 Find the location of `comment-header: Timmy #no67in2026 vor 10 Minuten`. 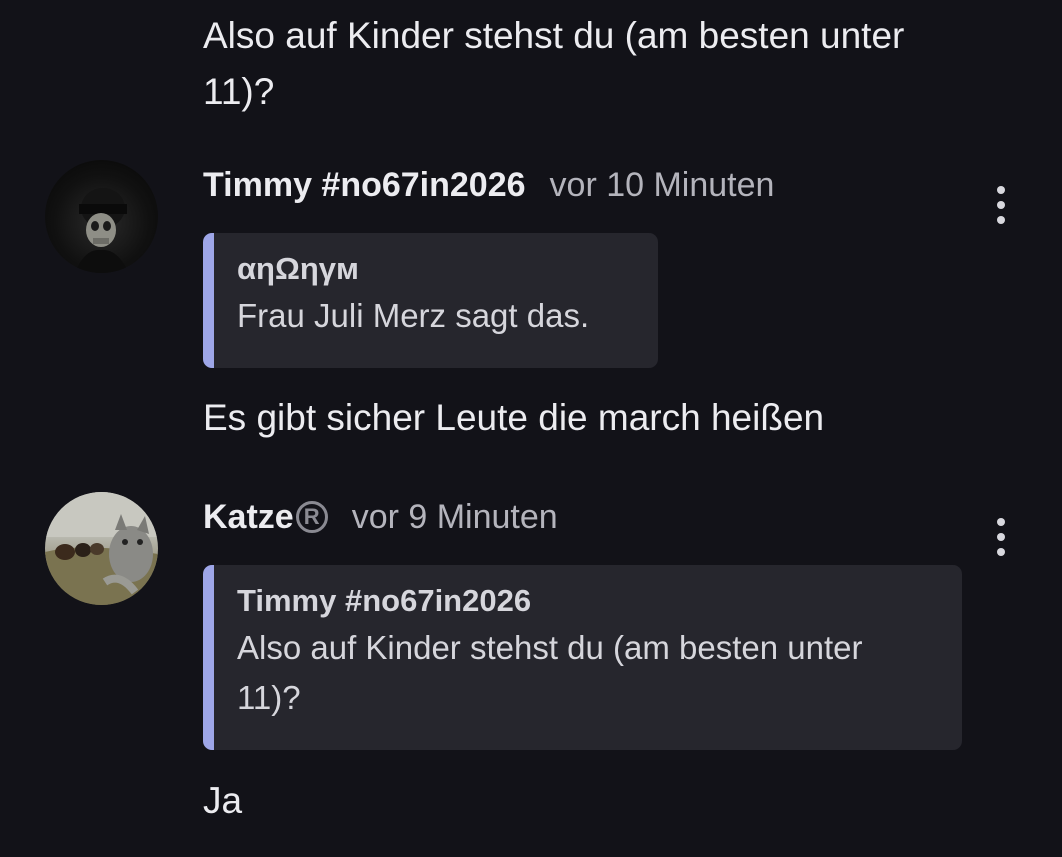

comment-header: Timmy #no67in2026 vor 10 Minuten is located at coordinates (488, 185).